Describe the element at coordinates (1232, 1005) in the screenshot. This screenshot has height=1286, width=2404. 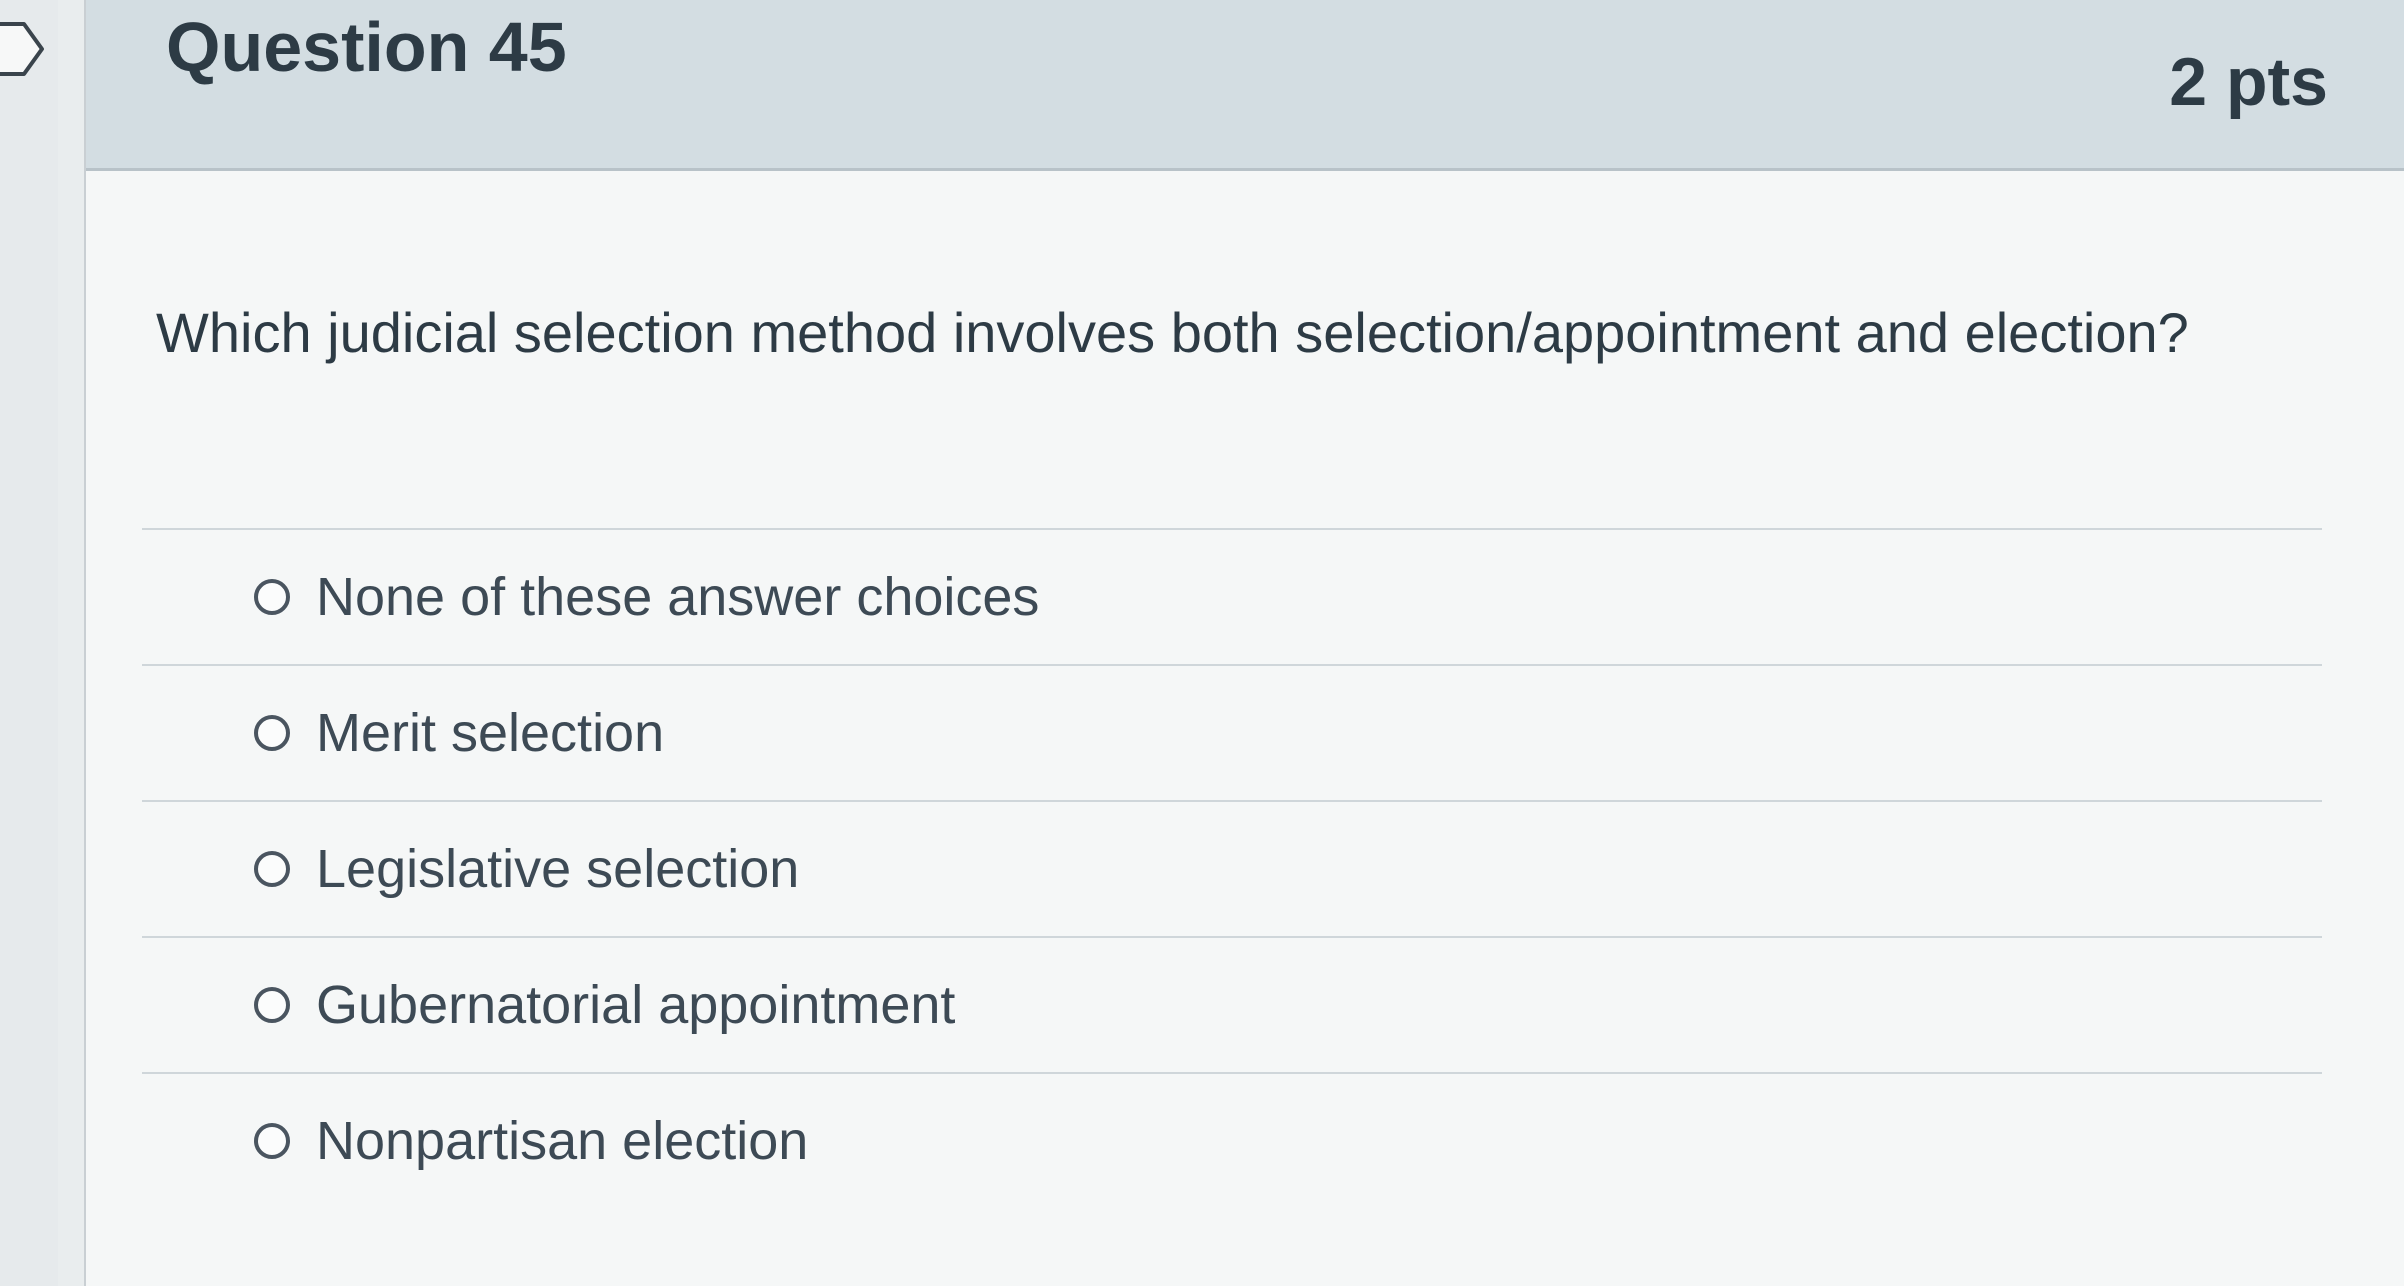
I see `answer-option: Gubernatorial appointment` at that location.